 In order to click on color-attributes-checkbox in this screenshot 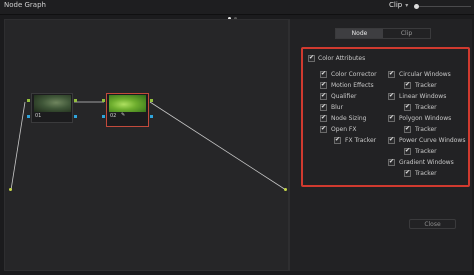, I will do `click(311, 58)`.